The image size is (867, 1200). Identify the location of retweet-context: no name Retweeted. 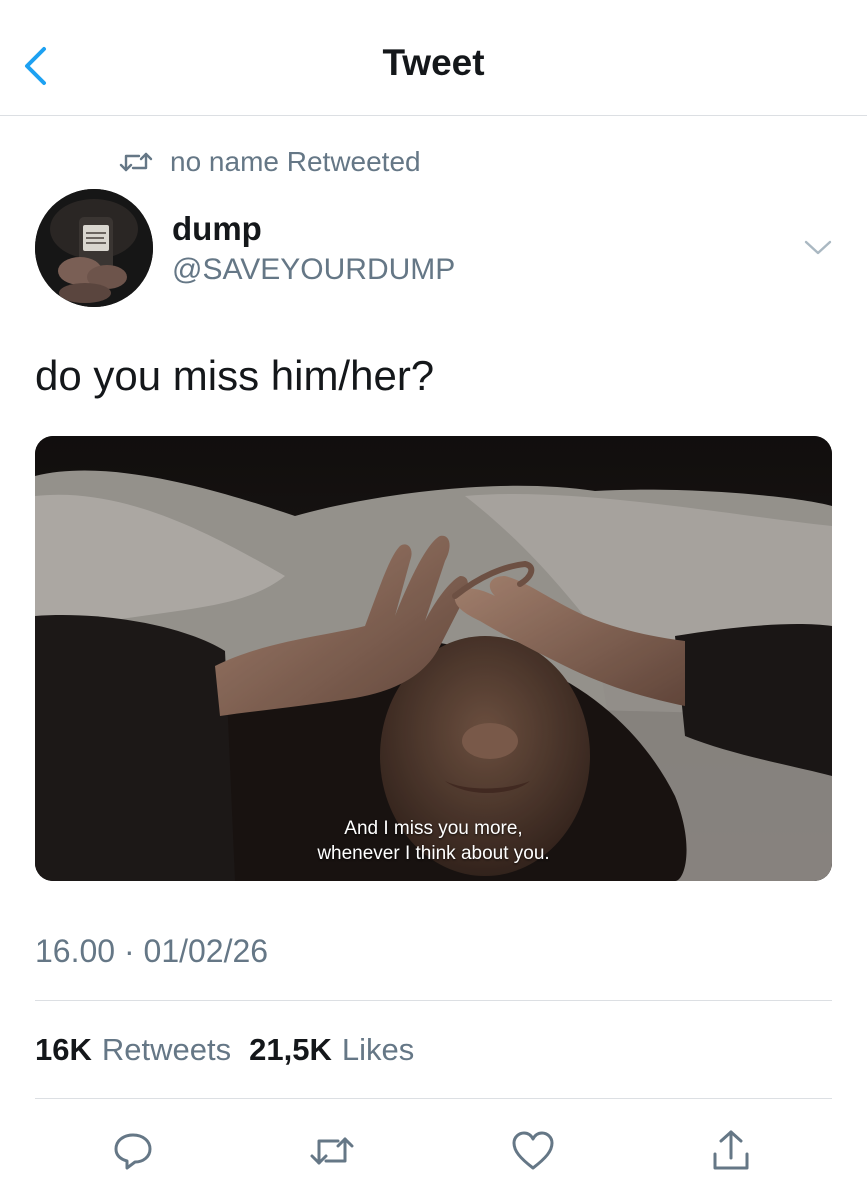
(269, 162).